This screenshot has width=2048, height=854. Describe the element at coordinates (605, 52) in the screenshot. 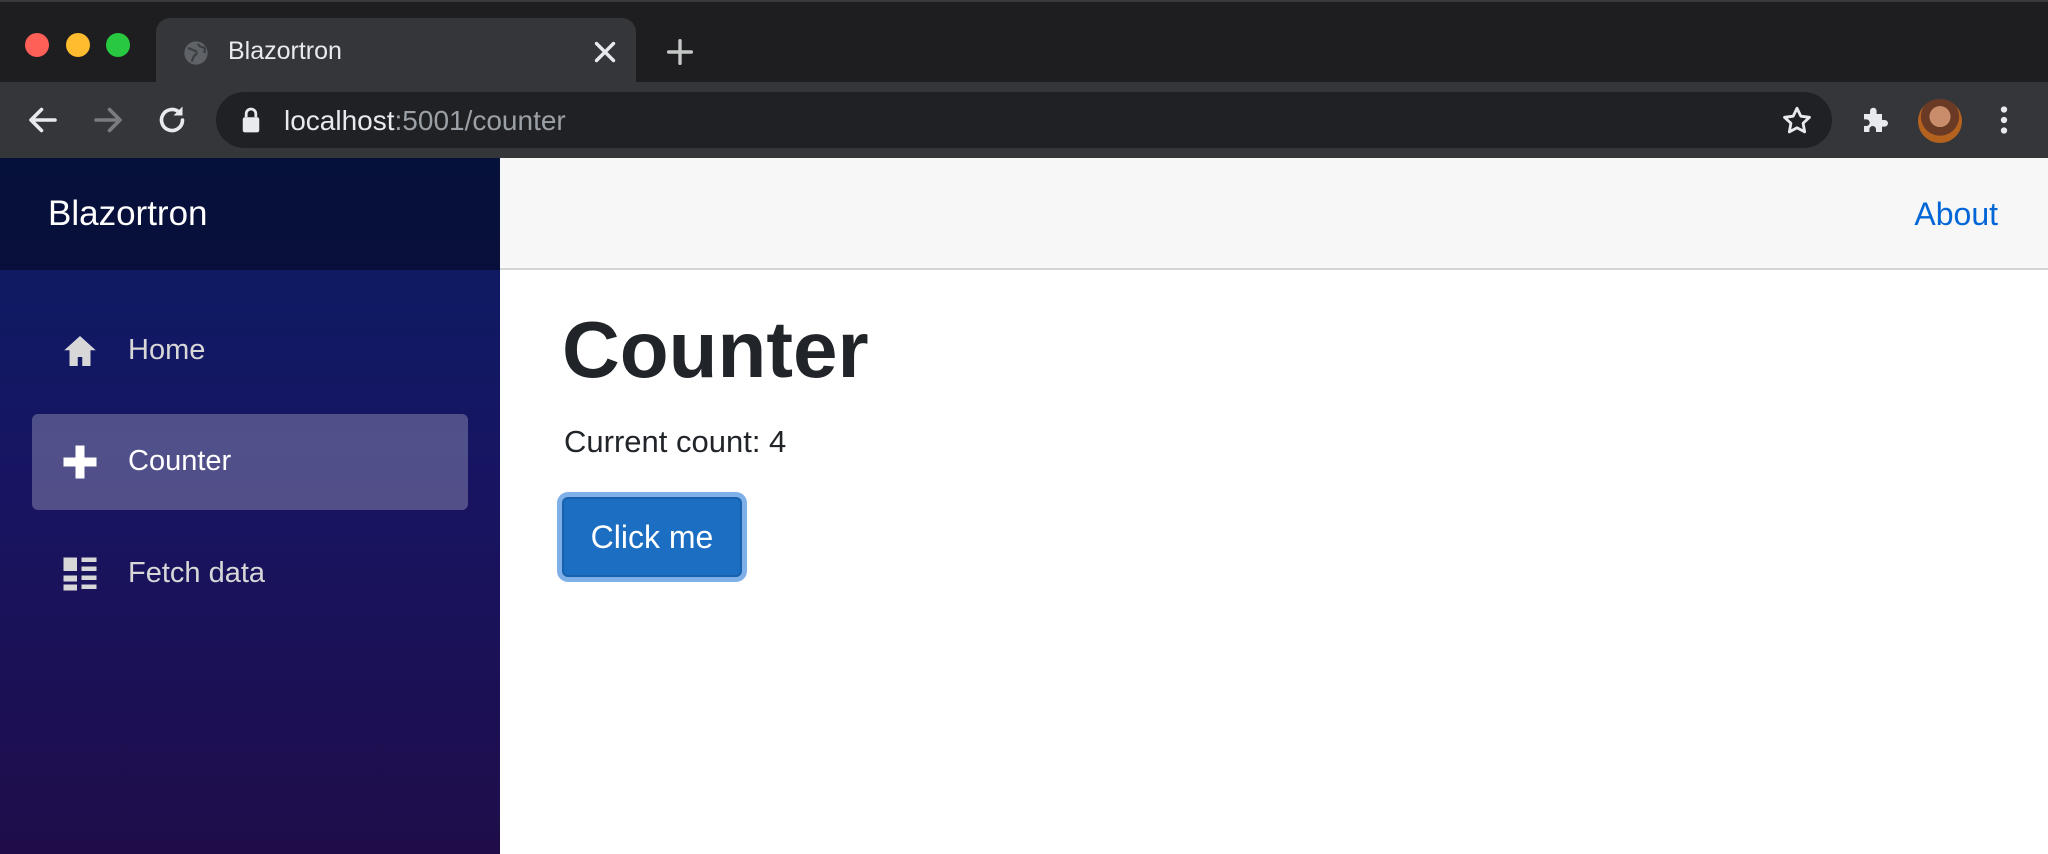

I see `close-icon` at that location.